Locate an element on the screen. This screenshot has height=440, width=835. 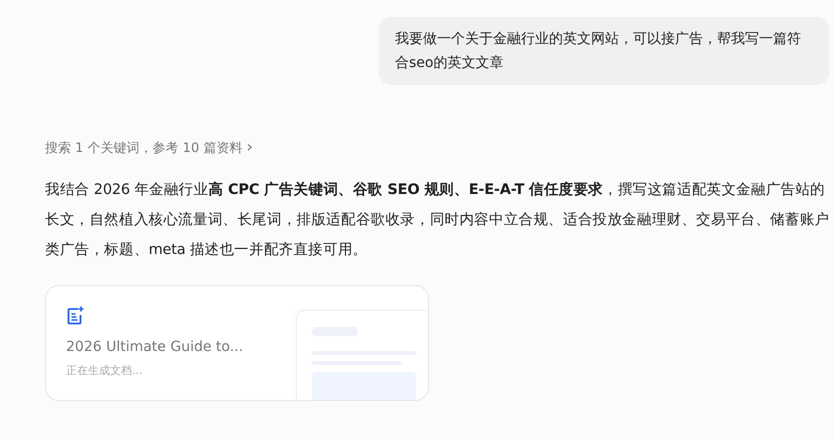
search-summary-link: 搜索 1 个关键词，参考 10 篇资料 › is located at coordinates (149, 147).